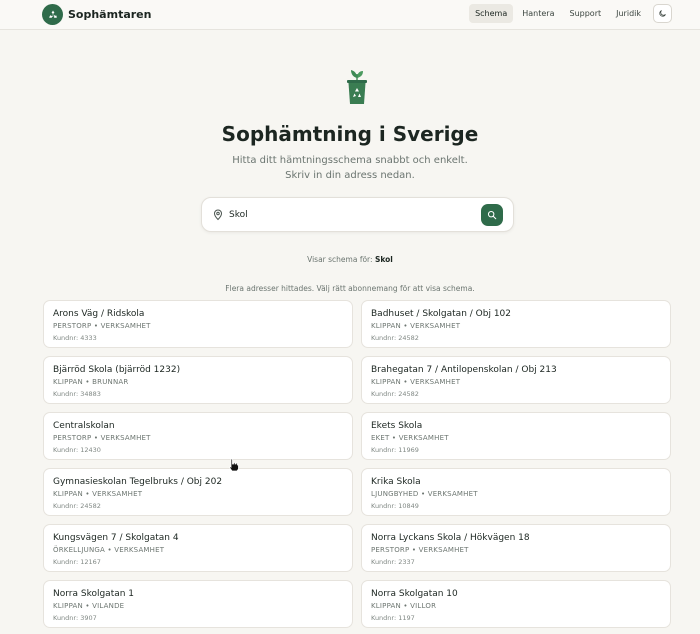 The image size is (700, 634). I want to click on result-customer-number: Kundnr: 3907, so click(75, 618).